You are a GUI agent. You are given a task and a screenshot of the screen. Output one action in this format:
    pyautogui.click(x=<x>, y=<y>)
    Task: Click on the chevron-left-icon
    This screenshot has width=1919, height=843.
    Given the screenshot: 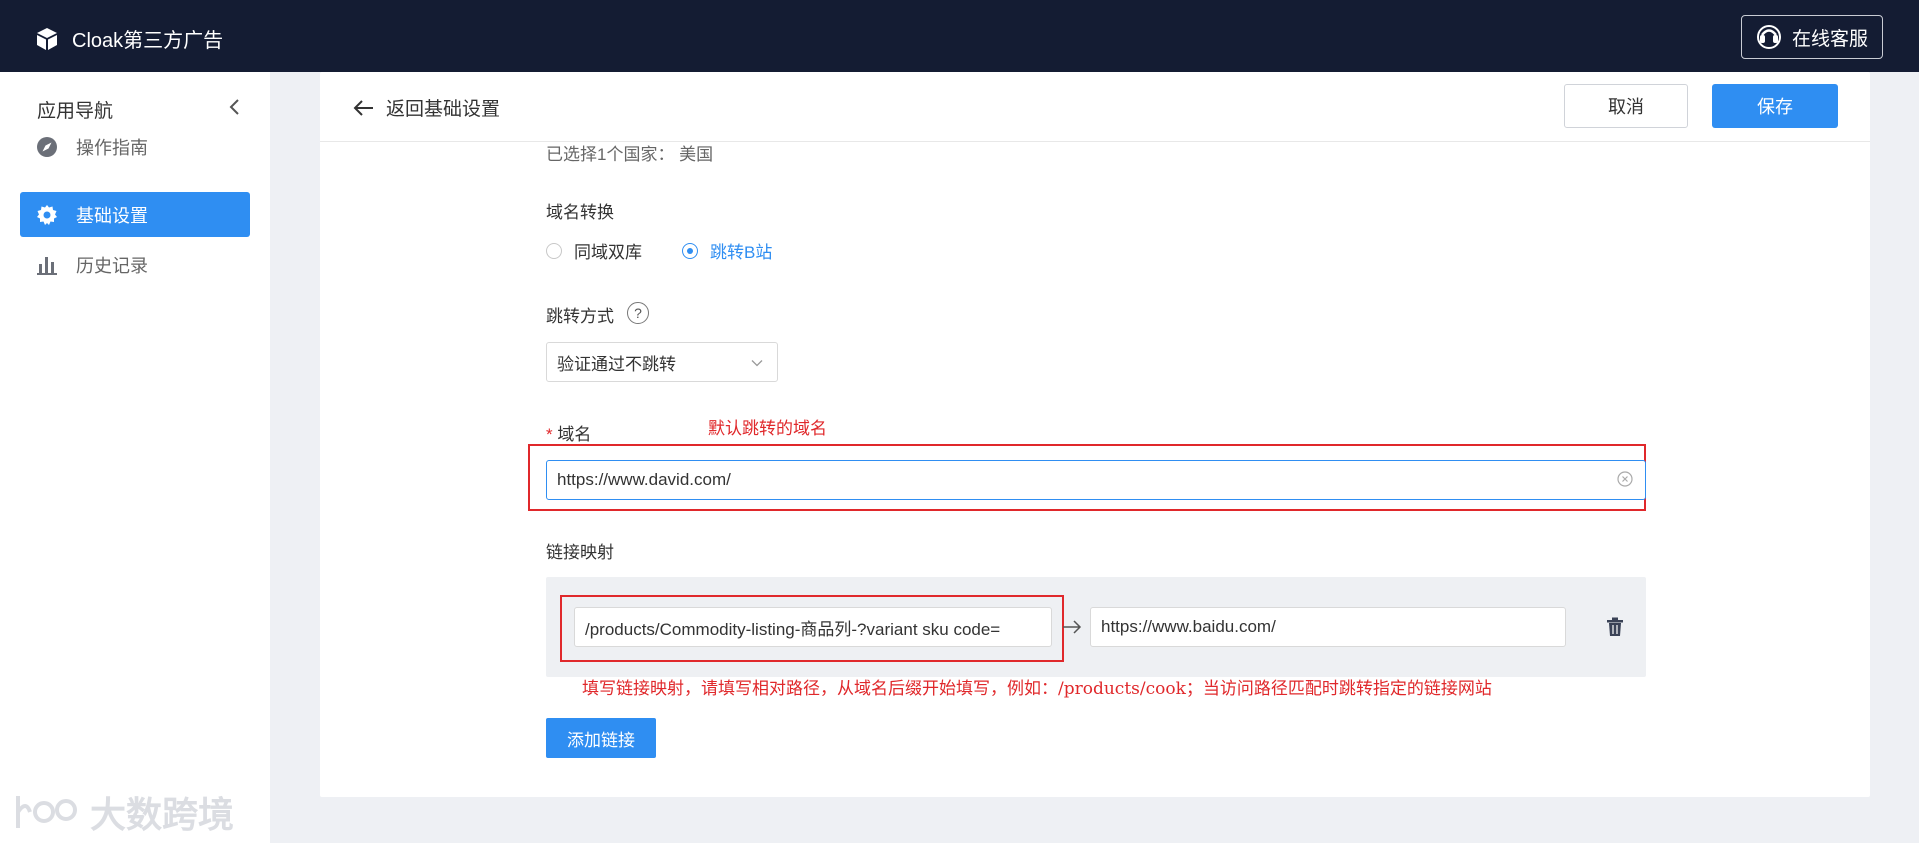 What is the action you would take?
    pyautogui.click(x=235, y=107)
    